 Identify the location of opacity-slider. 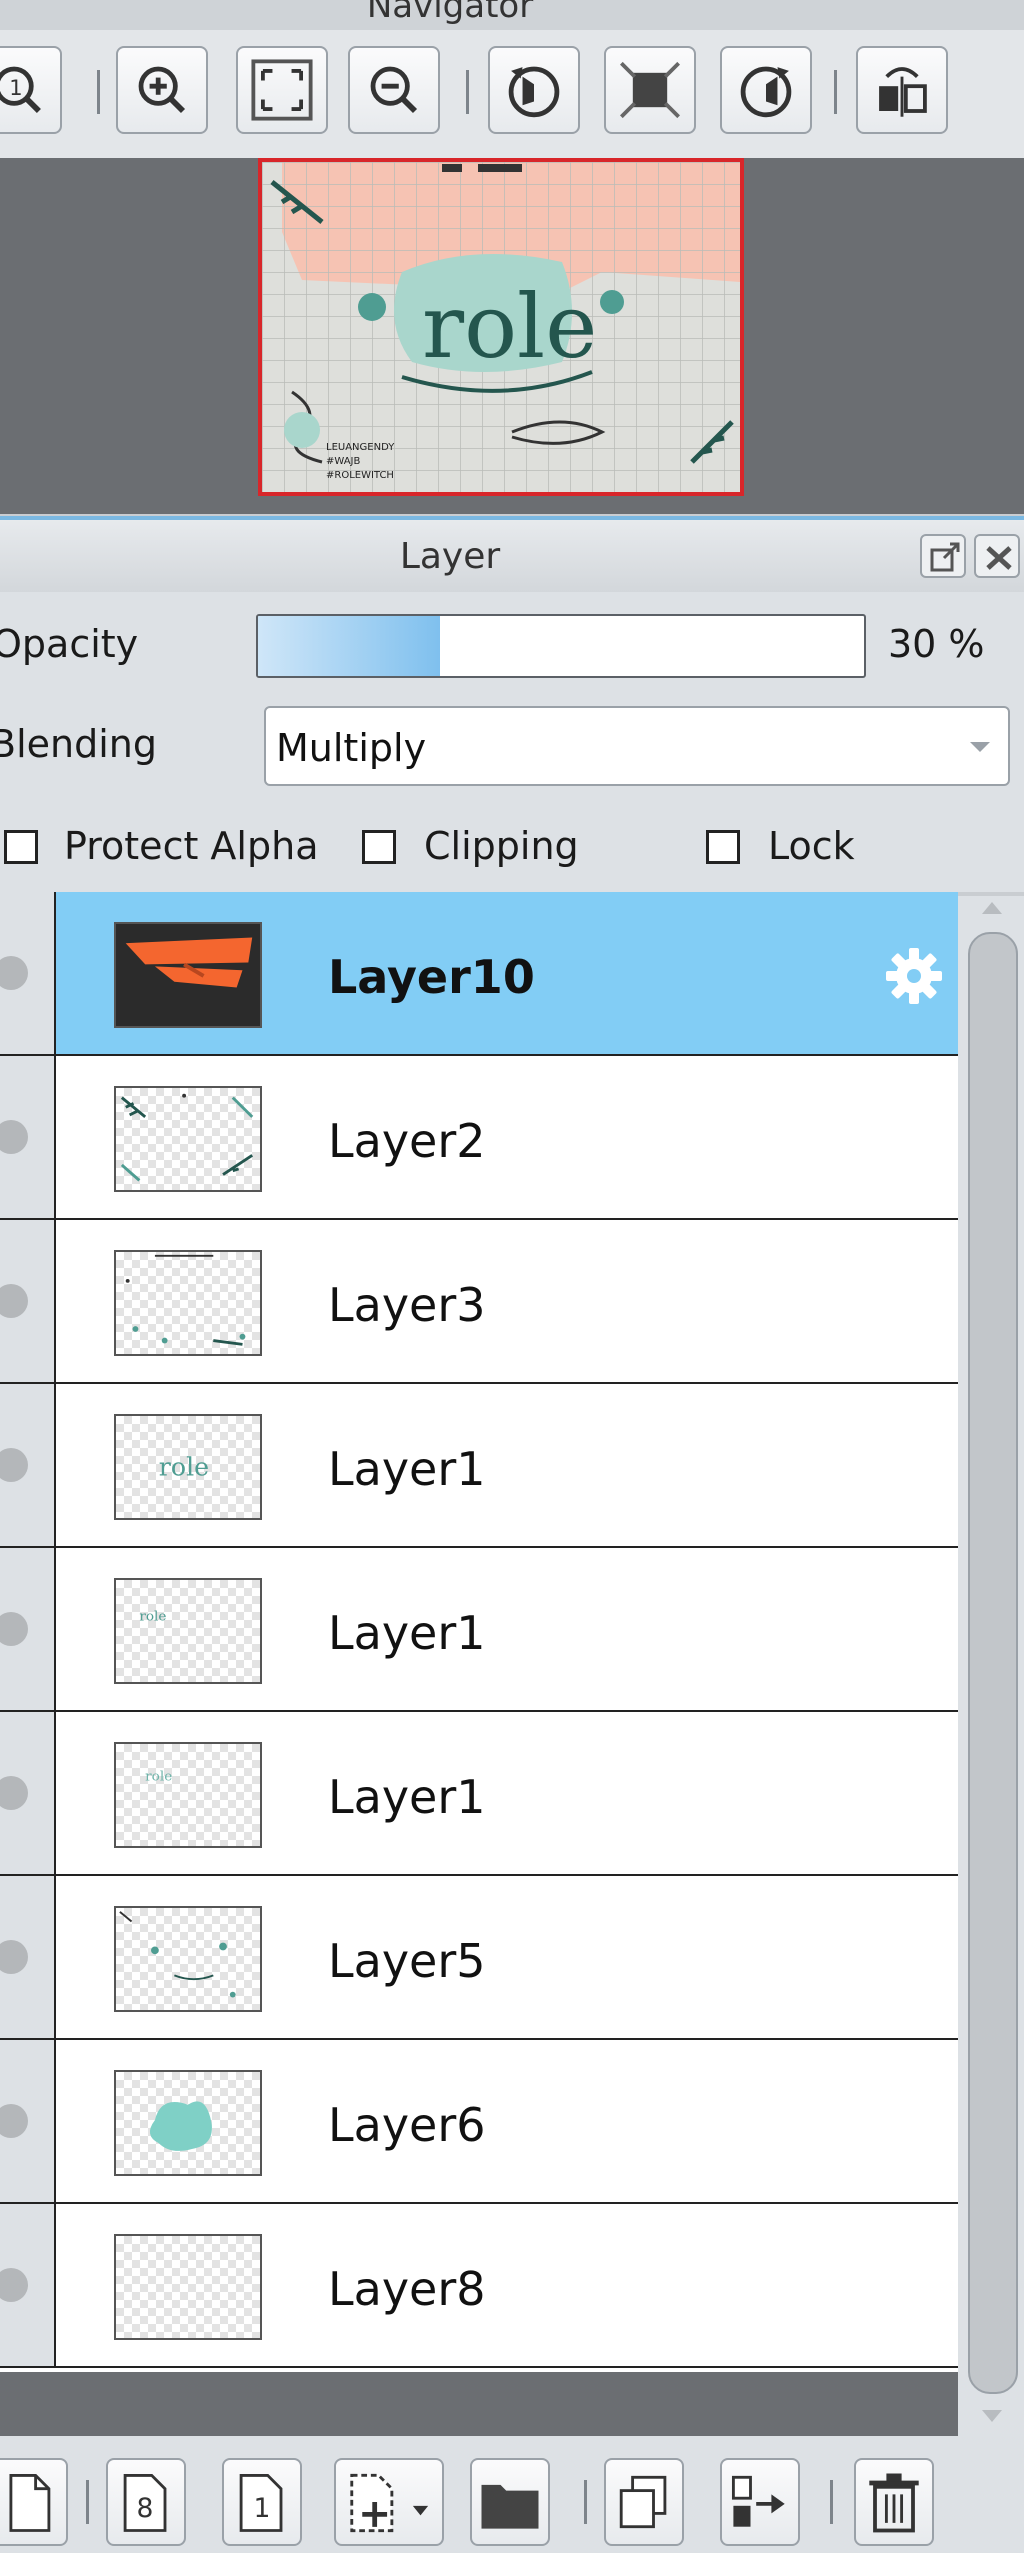
(561, 646).